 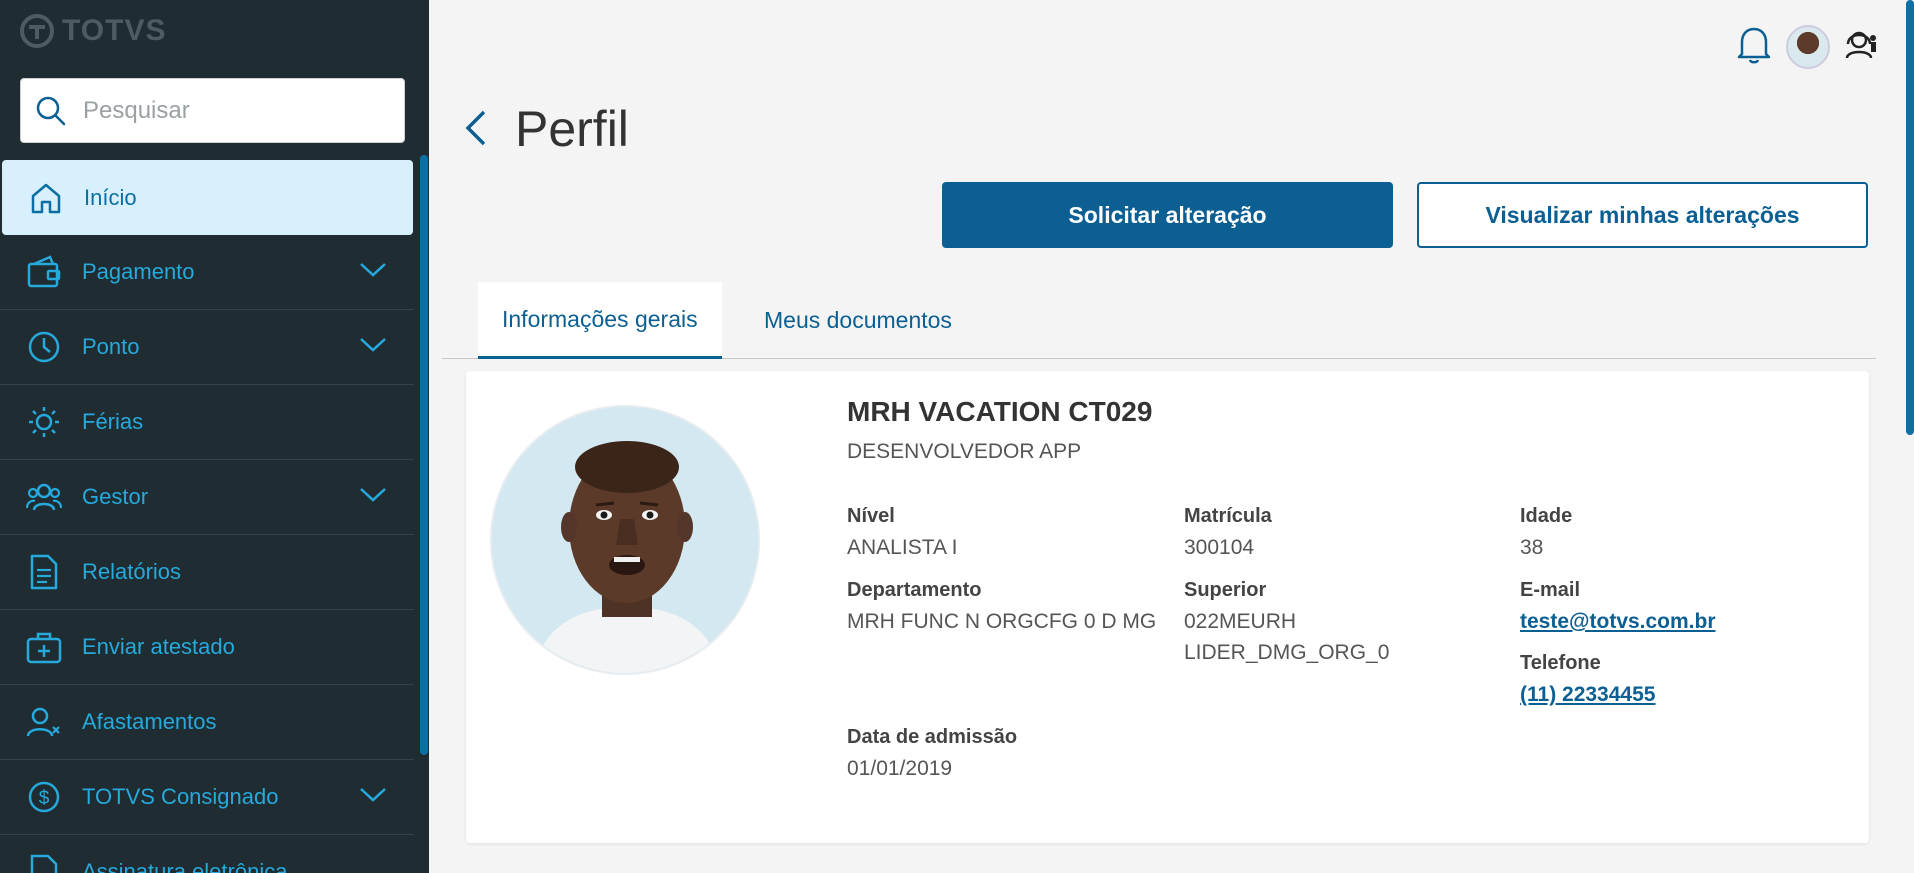 I want to click on totvs-logo: TOTVS, so click(x=93, y=31).